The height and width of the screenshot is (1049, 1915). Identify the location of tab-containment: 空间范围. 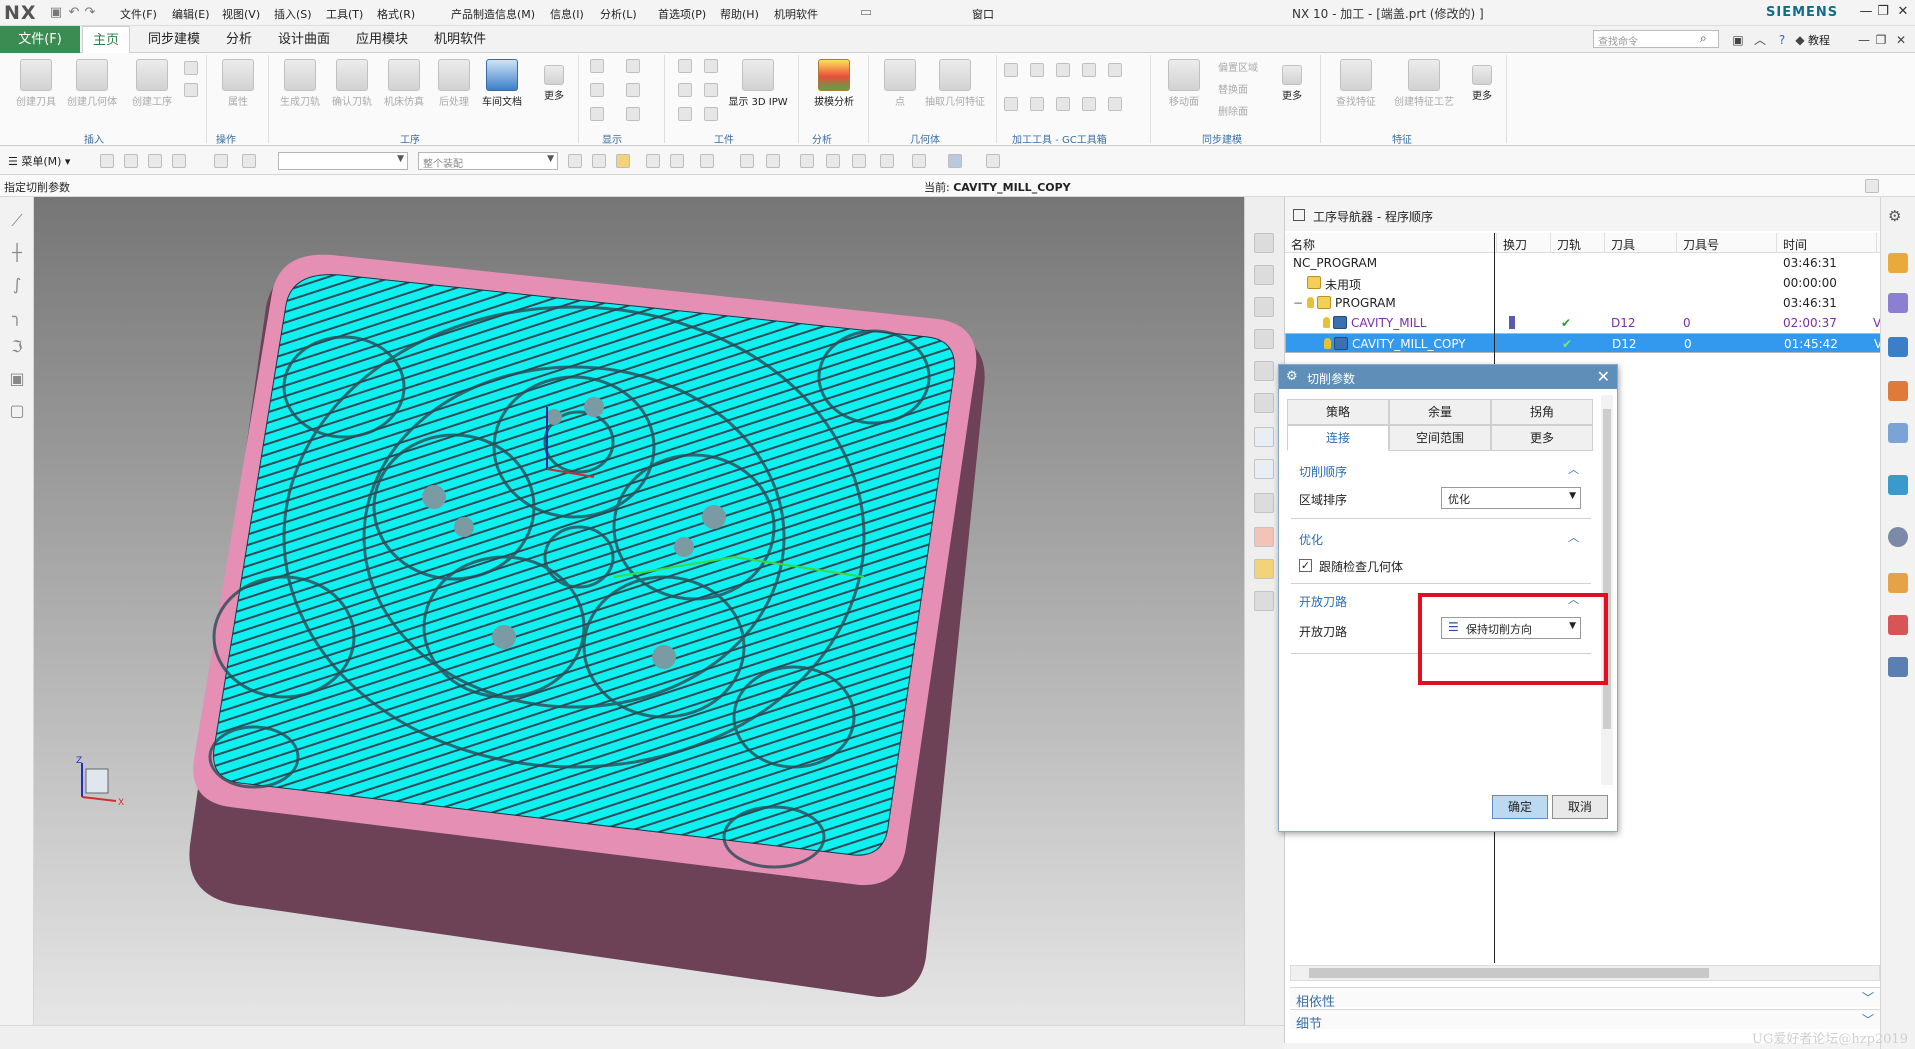
(1440, 438).